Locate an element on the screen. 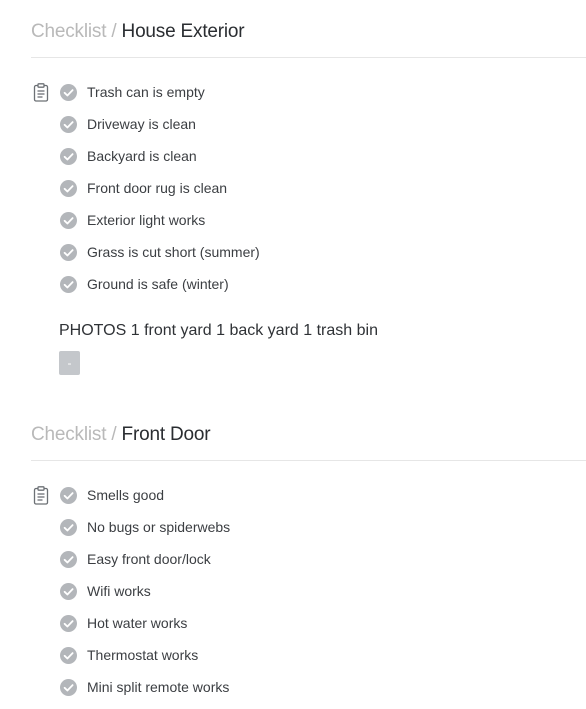 Image resolution: width=586 pixels, height=709 pixels. checklist-item: Smells good is located at coordinates (293, 498).